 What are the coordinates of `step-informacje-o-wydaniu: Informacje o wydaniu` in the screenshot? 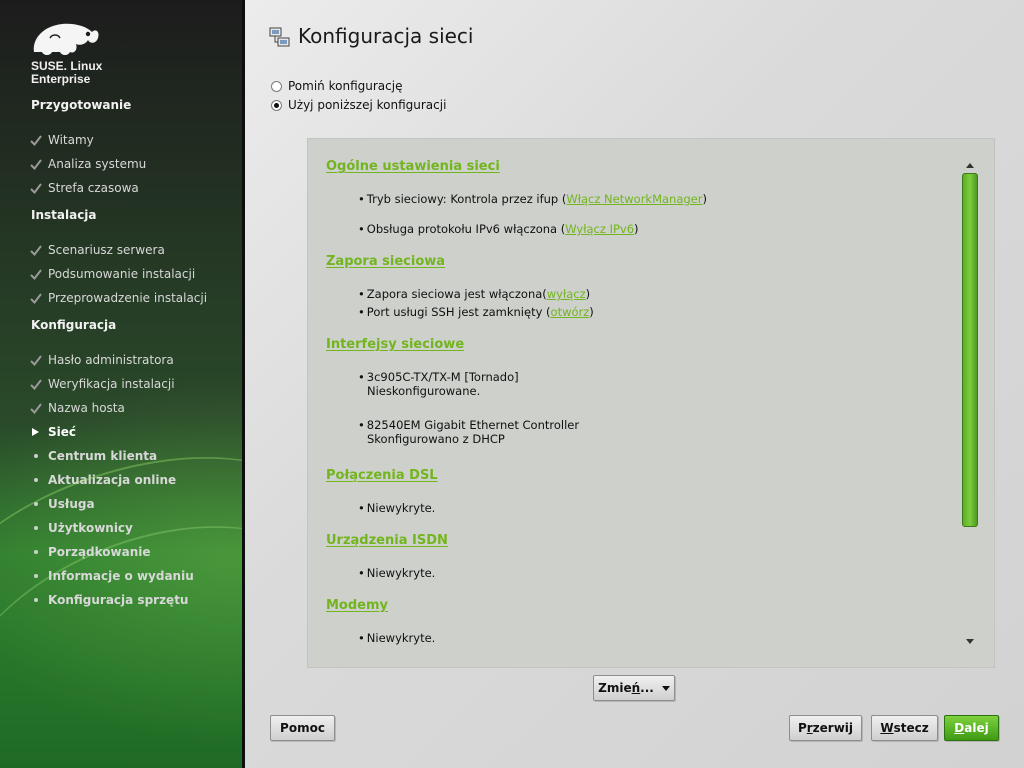 It's located at (112, 576).